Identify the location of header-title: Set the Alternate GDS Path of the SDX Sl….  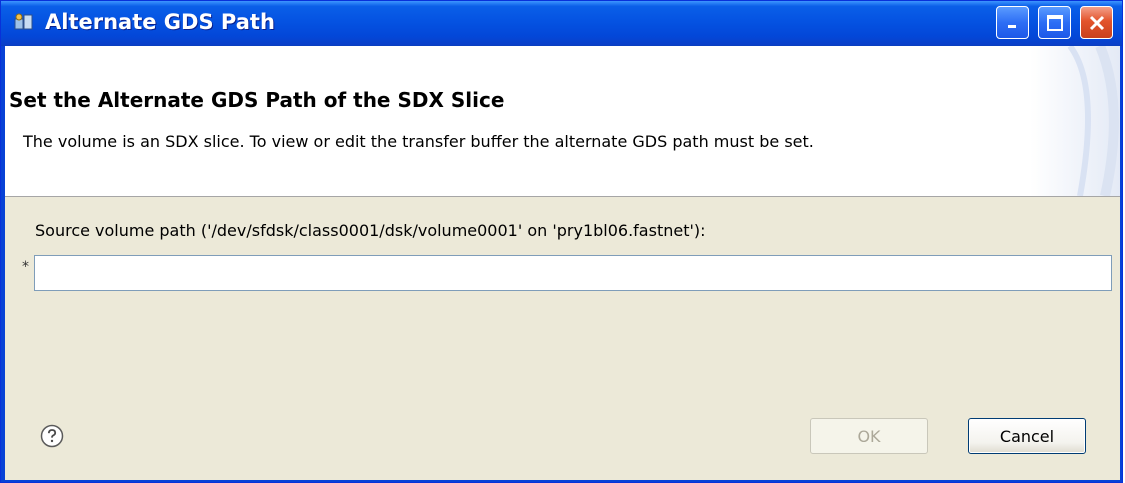
(257, 100).